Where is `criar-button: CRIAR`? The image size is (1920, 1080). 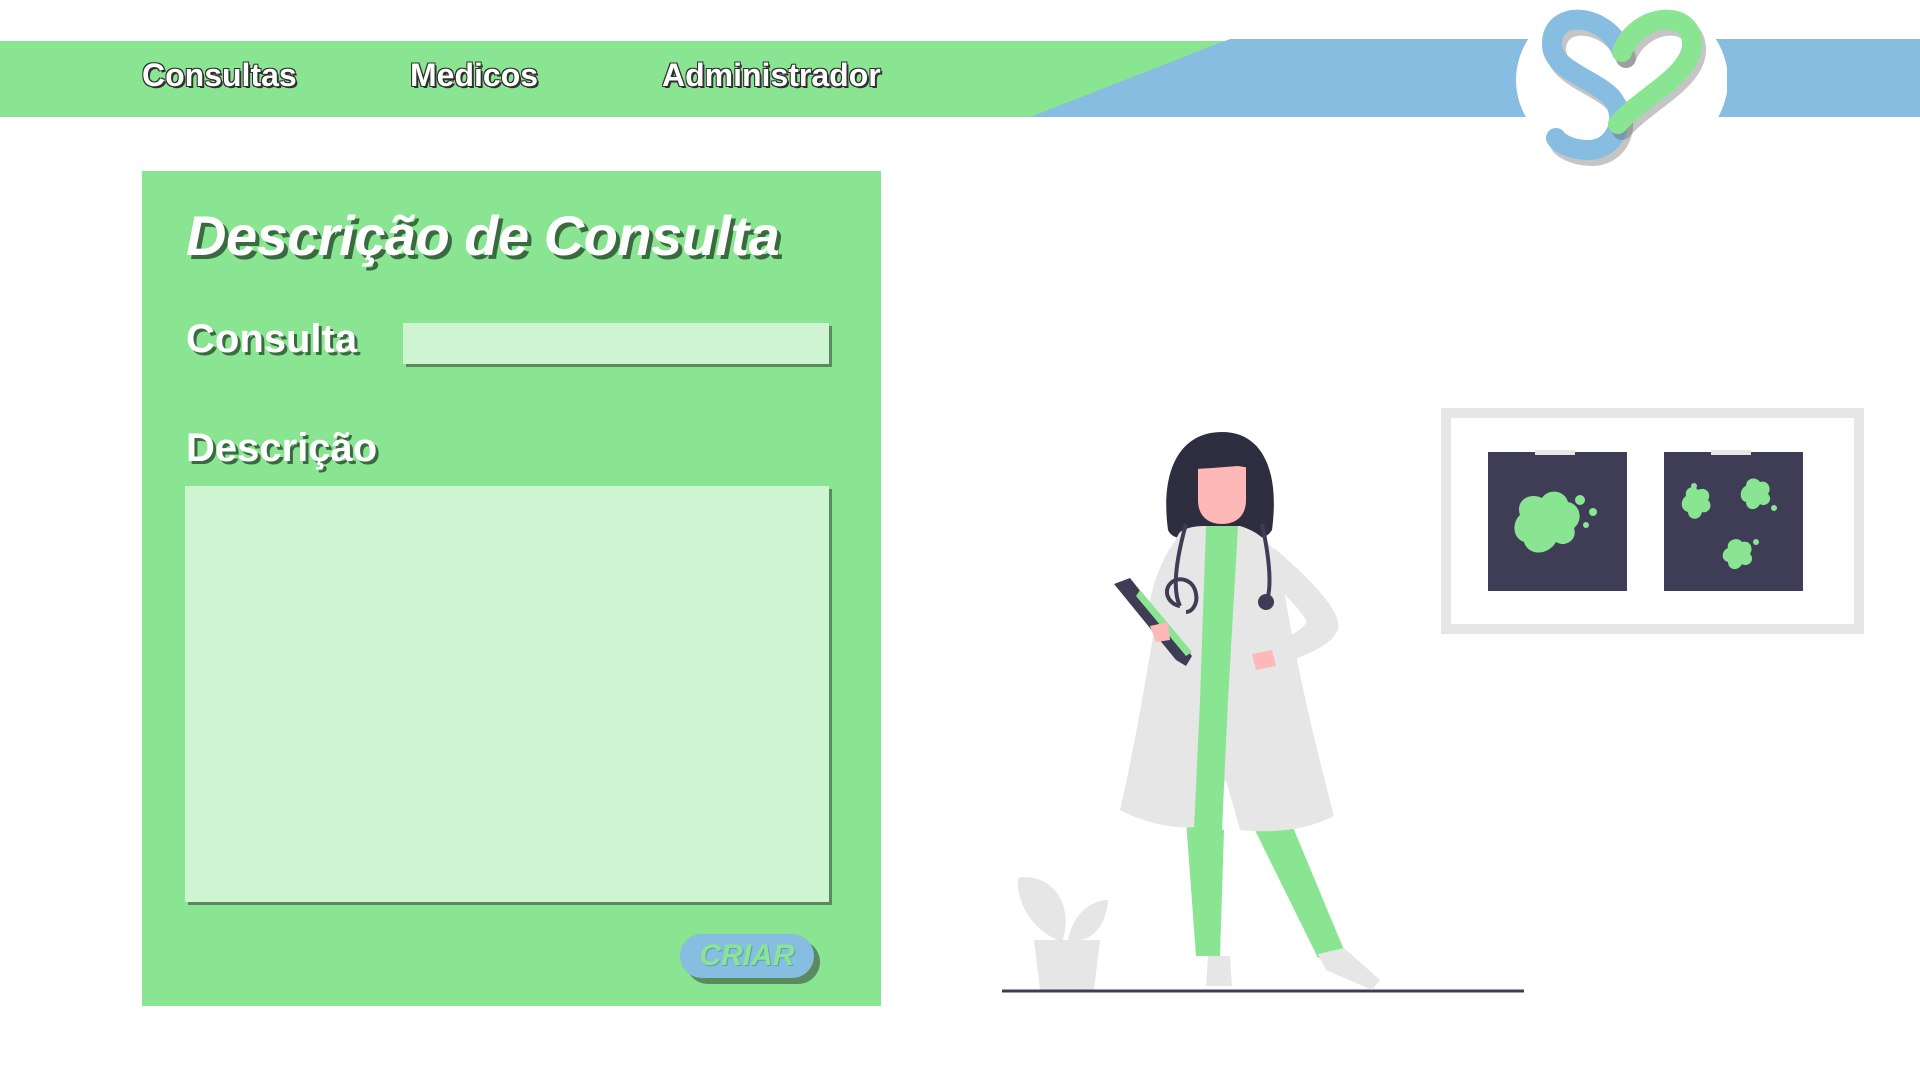
criar-button: CRIAR is located at coordinates (747, 956).